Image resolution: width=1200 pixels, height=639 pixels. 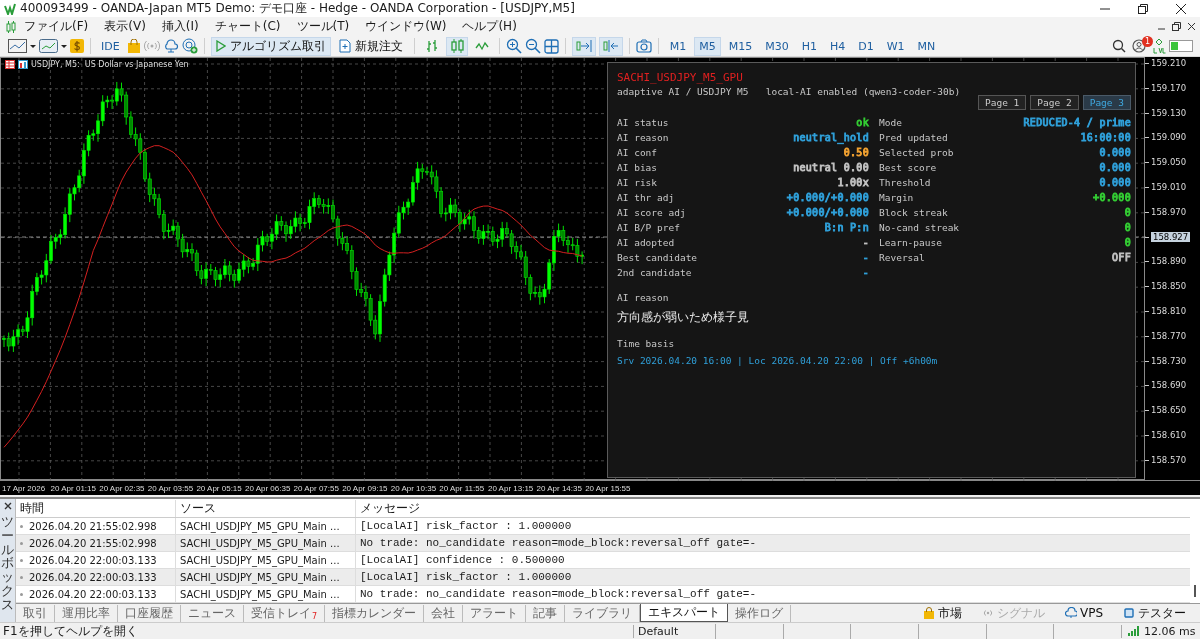 What do you see at coordinates (315, 616) in the screenshot?
I see `inbox-count: 7` at bounding box center [315, 616].